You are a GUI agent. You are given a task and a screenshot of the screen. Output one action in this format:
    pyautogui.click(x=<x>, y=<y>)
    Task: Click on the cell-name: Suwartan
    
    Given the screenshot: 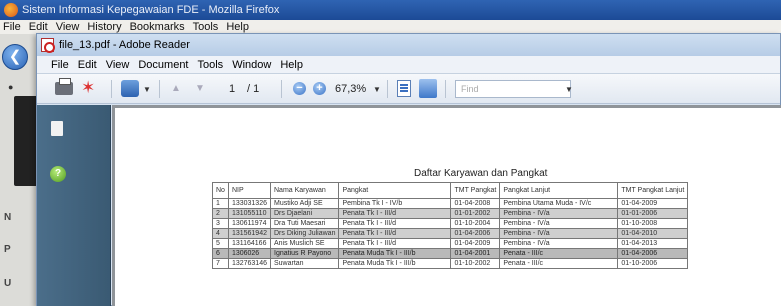 What is the action you would take?
    pyautogui.click(x=304, y=263)
    